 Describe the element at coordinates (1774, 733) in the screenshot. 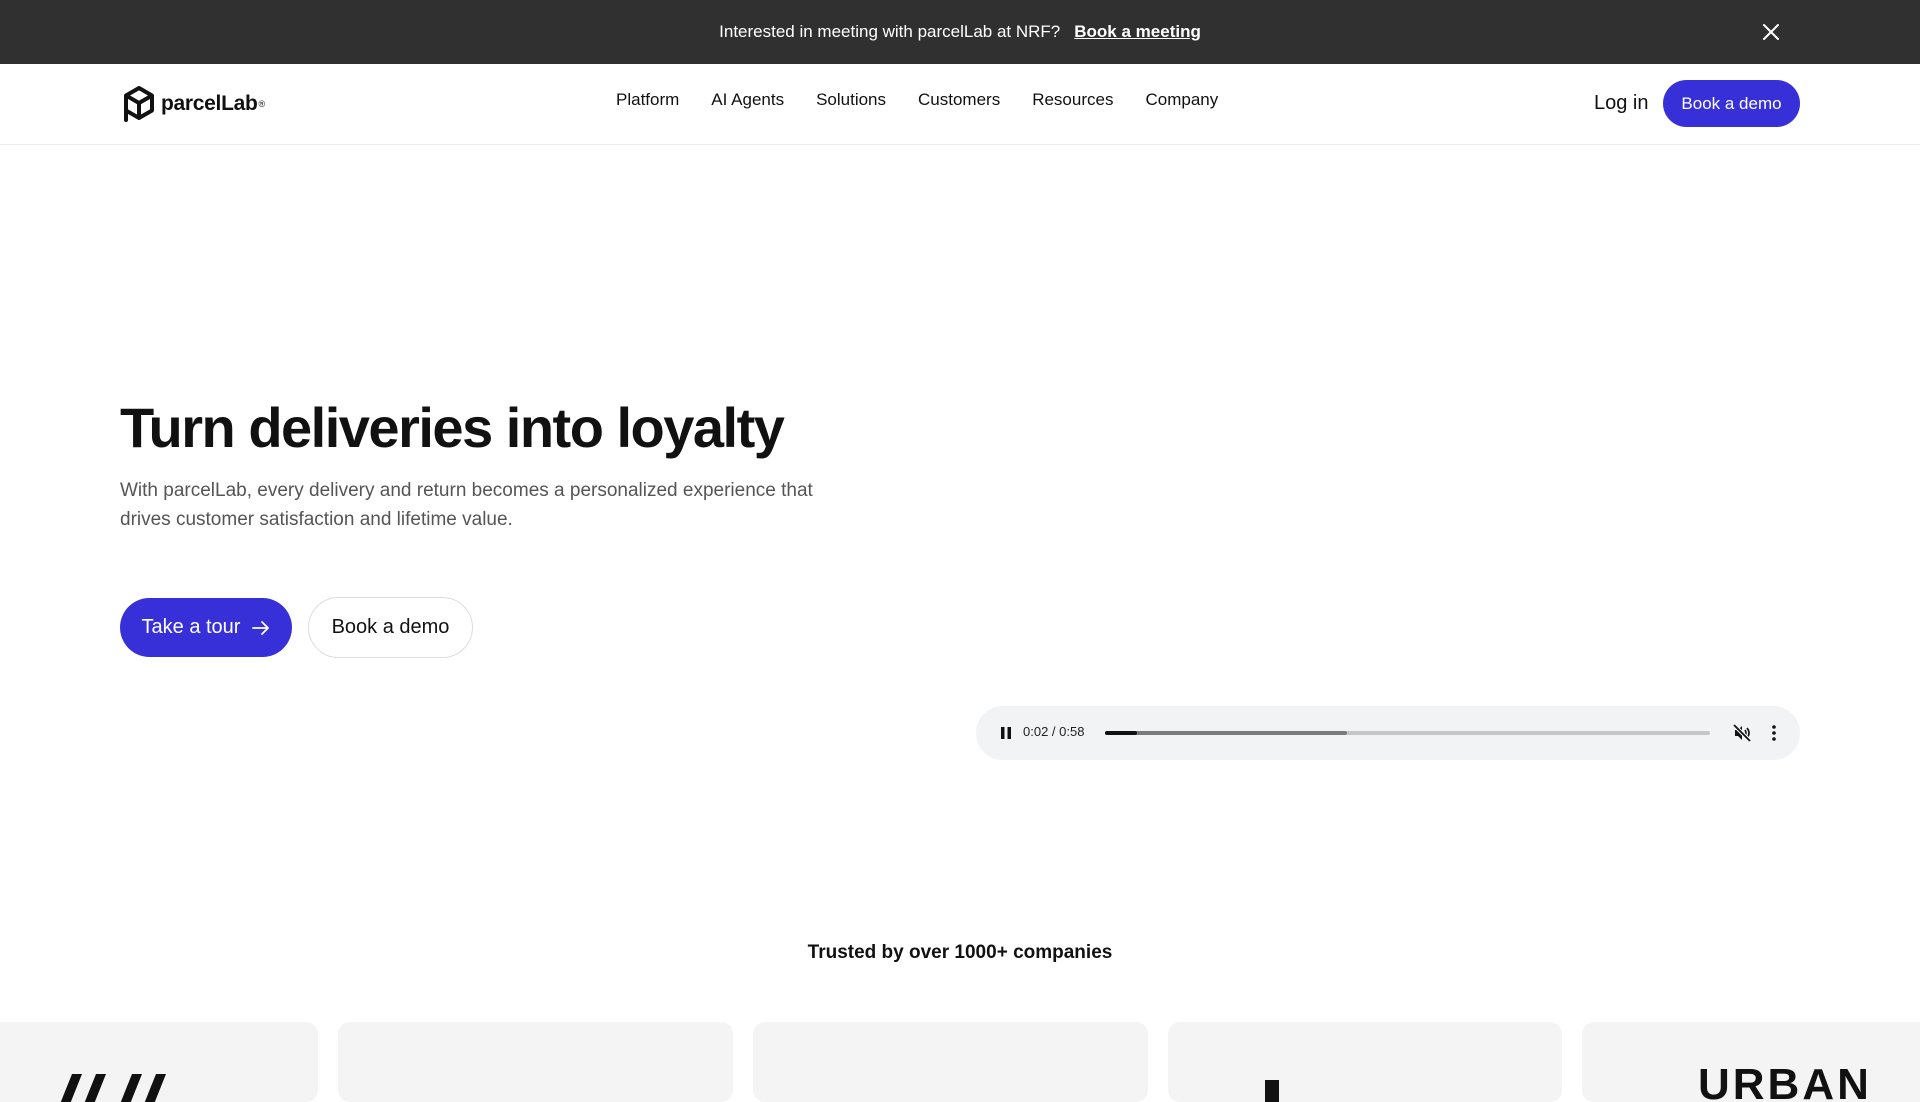

I see `more-options-icon` at that location.